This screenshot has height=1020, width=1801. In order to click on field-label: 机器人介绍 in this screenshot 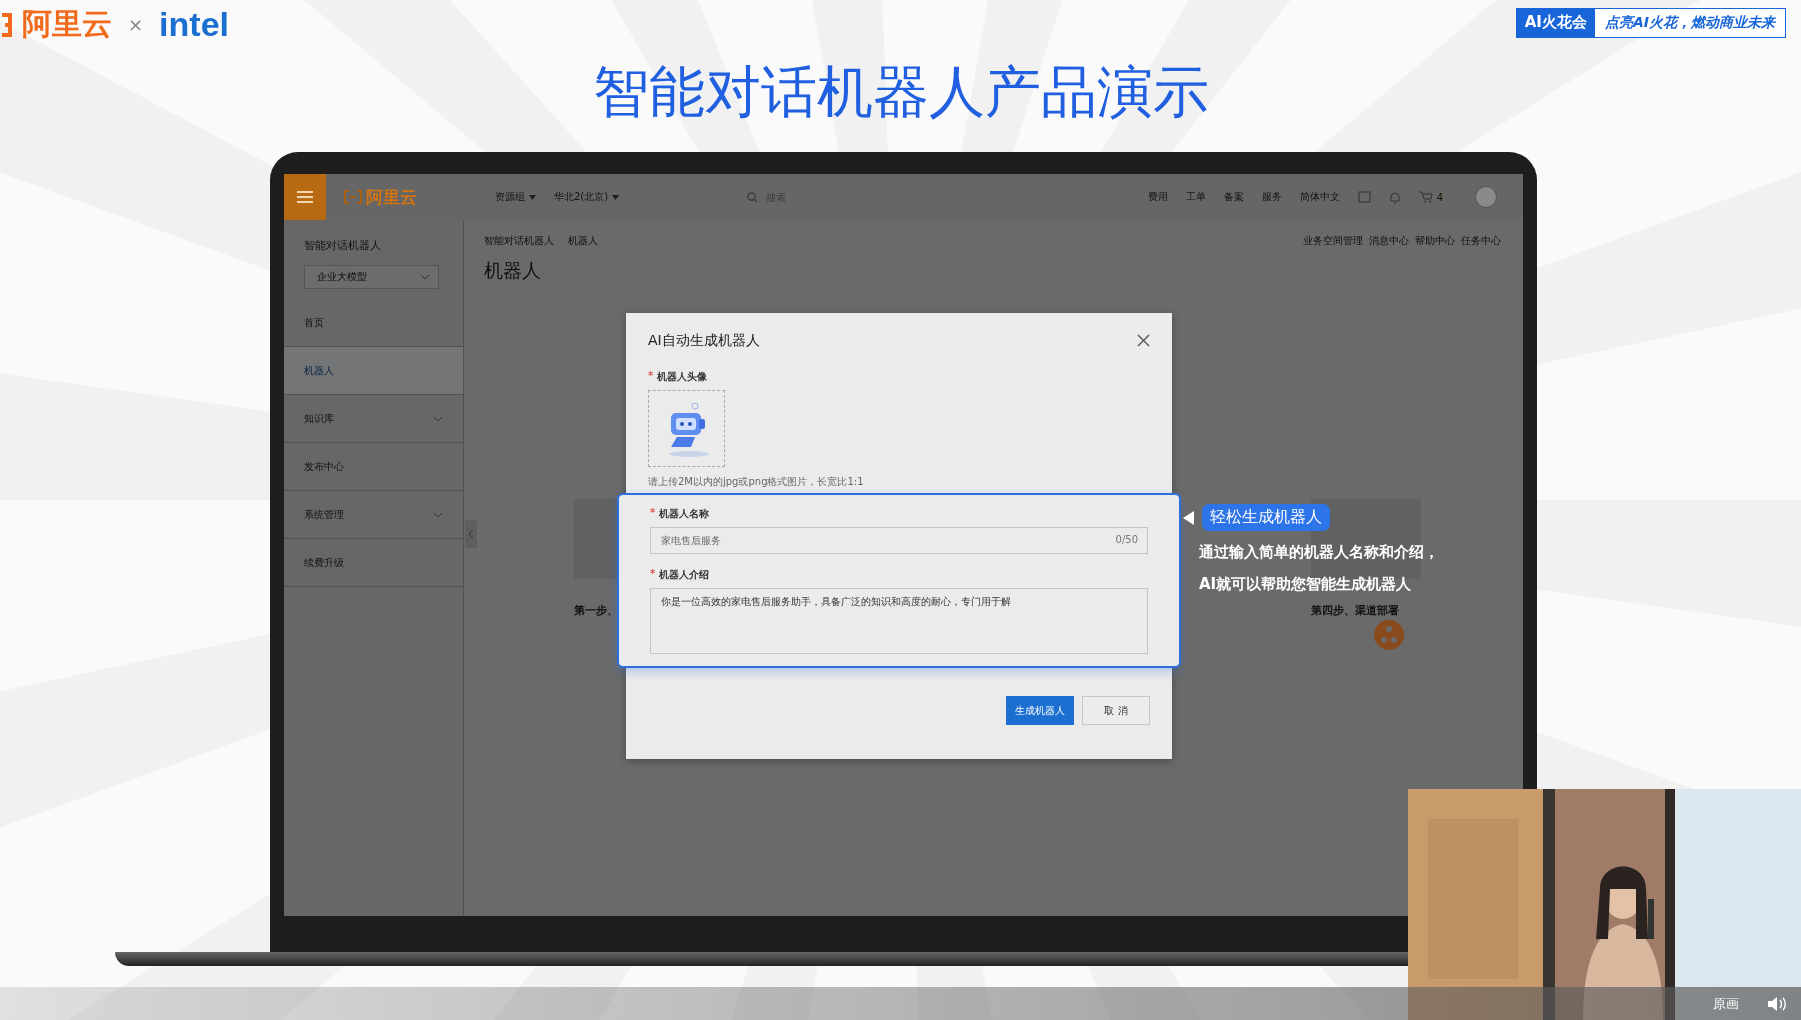, I will do `click(684, 575)`.